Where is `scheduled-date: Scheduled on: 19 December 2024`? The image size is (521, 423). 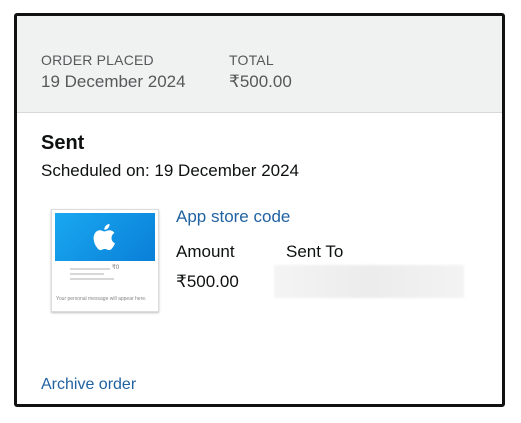
scheduled-date: Scheduled on: 19 December 2024 is located at coordinates (170, 170).